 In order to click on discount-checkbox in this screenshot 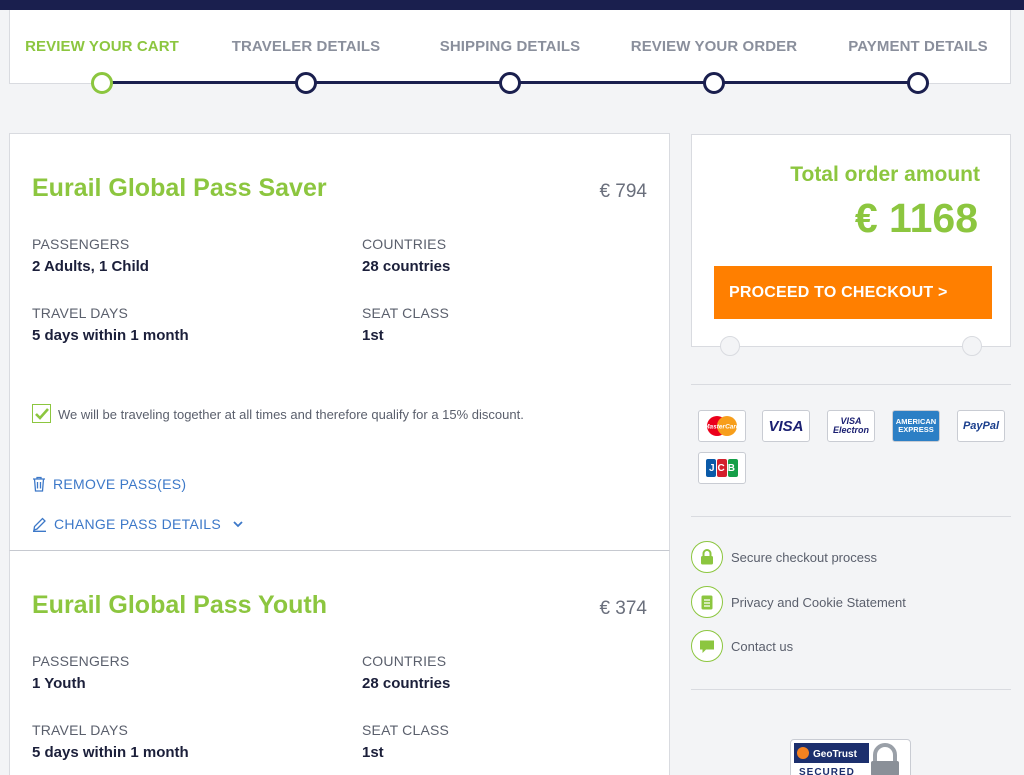, I will do `click(41, 413)`.